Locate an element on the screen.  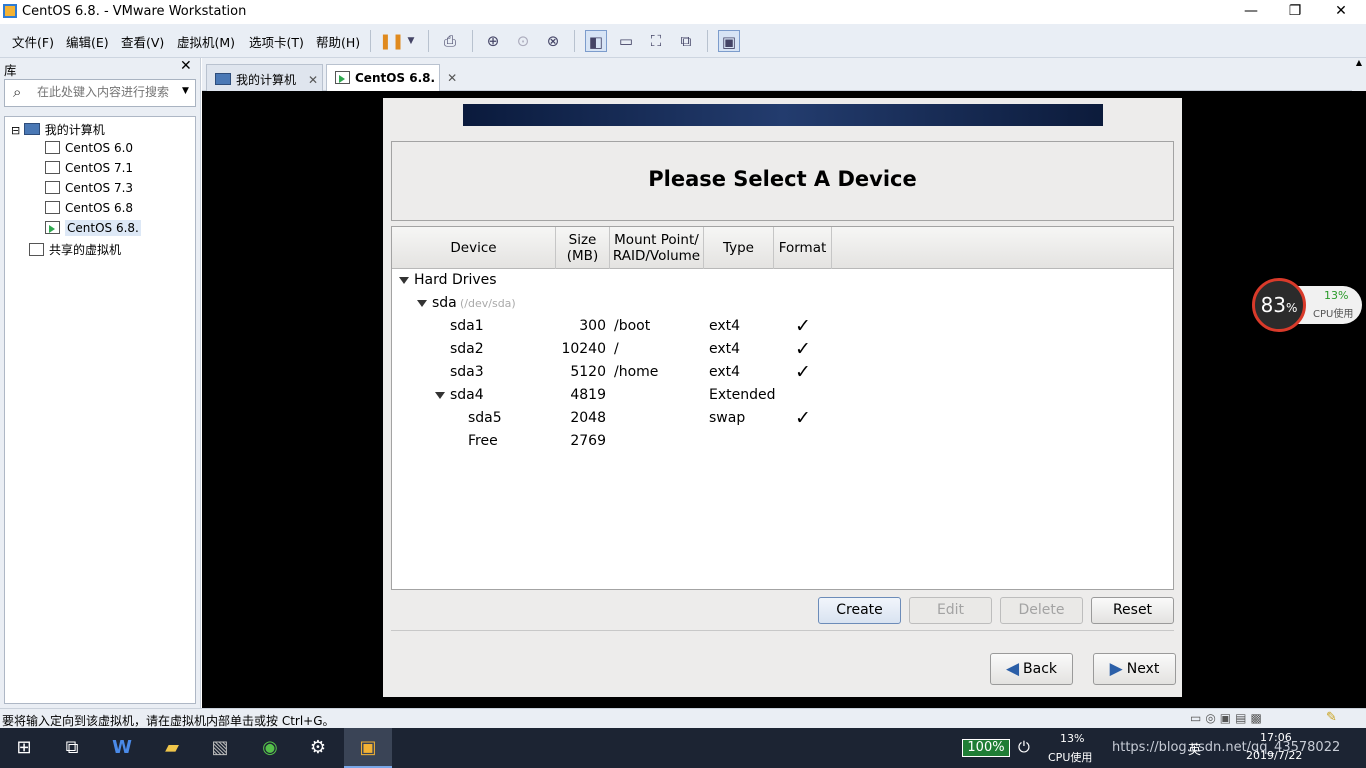
delete-button: Delete is located at coordinates (1041, 610).